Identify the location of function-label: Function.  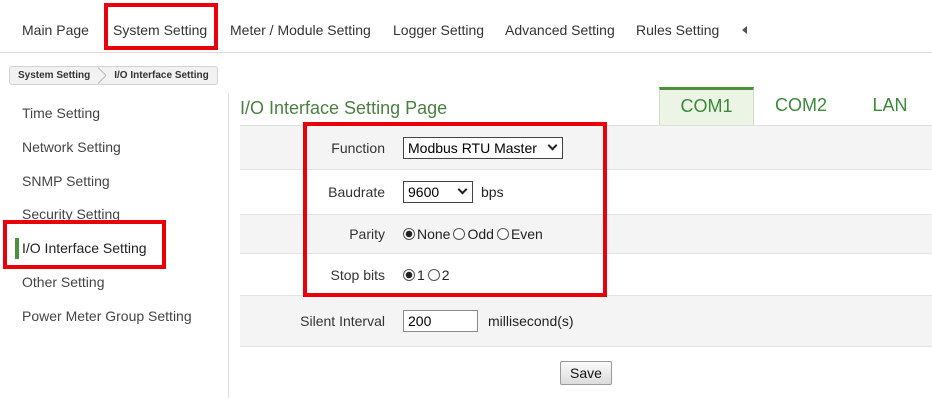
(358, 147).